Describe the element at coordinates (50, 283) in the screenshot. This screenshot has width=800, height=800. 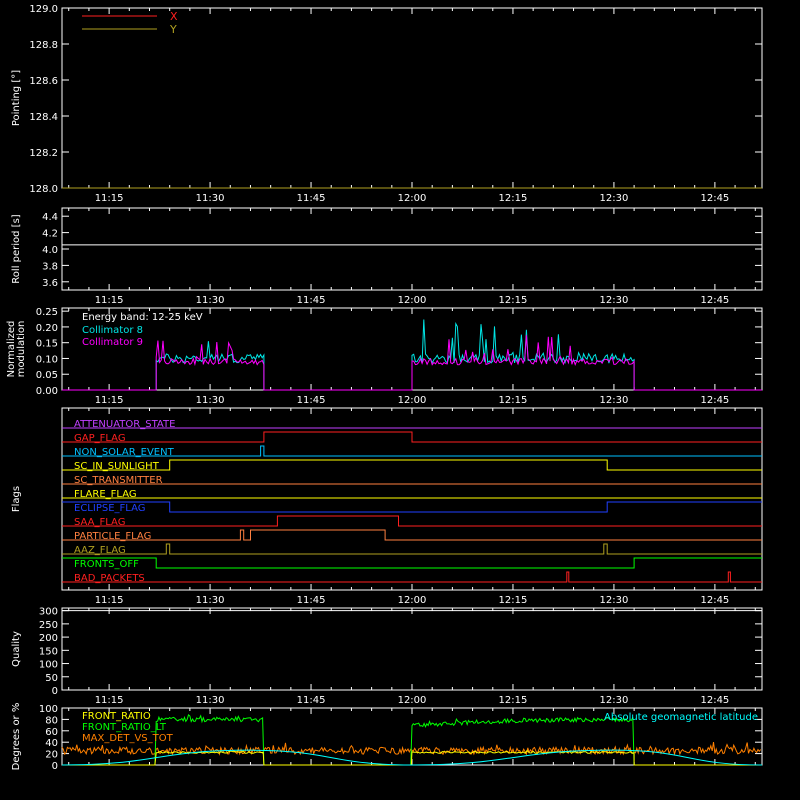
I see `y-tick-label: 3.6` at that location.